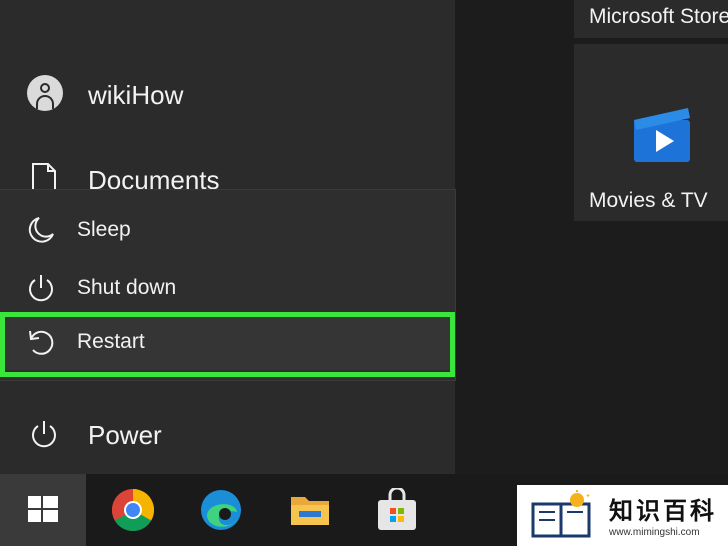  Describe the element at coordinates (654, 532) in the screenshot. I see `watermark-url: www.mimingshi.com` at that location.